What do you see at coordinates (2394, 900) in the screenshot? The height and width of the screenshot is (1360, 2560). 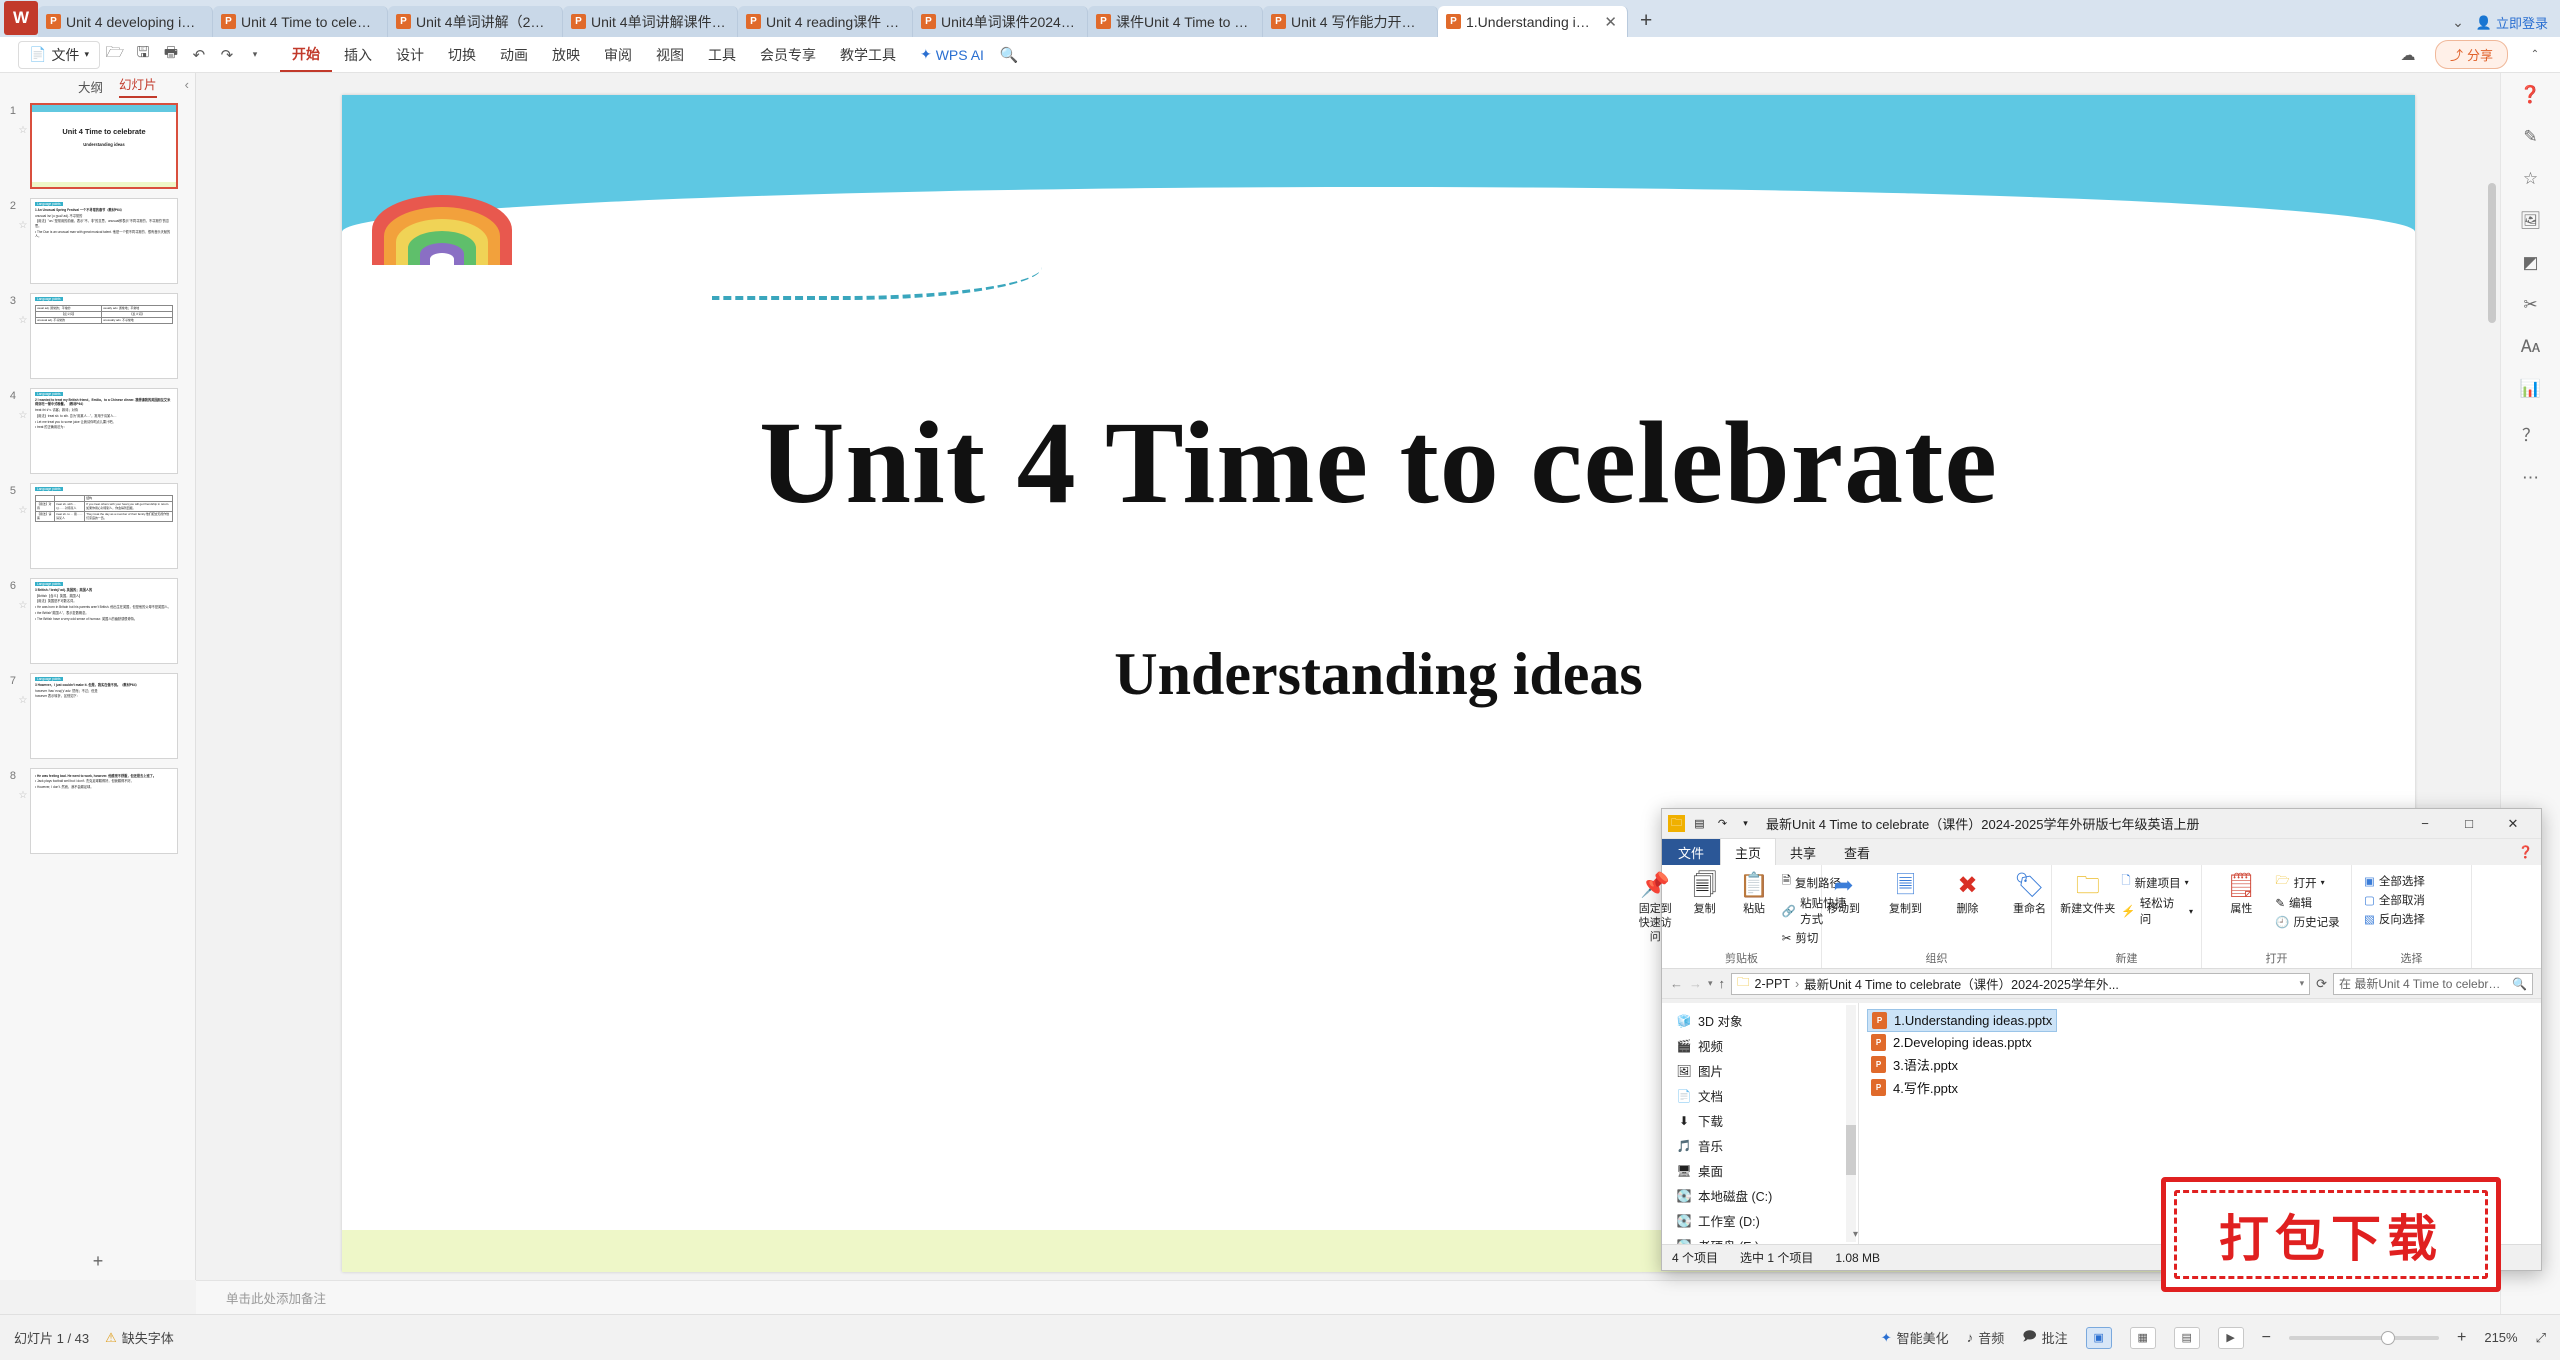 I see `select-none-button: ▢ 全部取消` at bounding box center [2394, 900].